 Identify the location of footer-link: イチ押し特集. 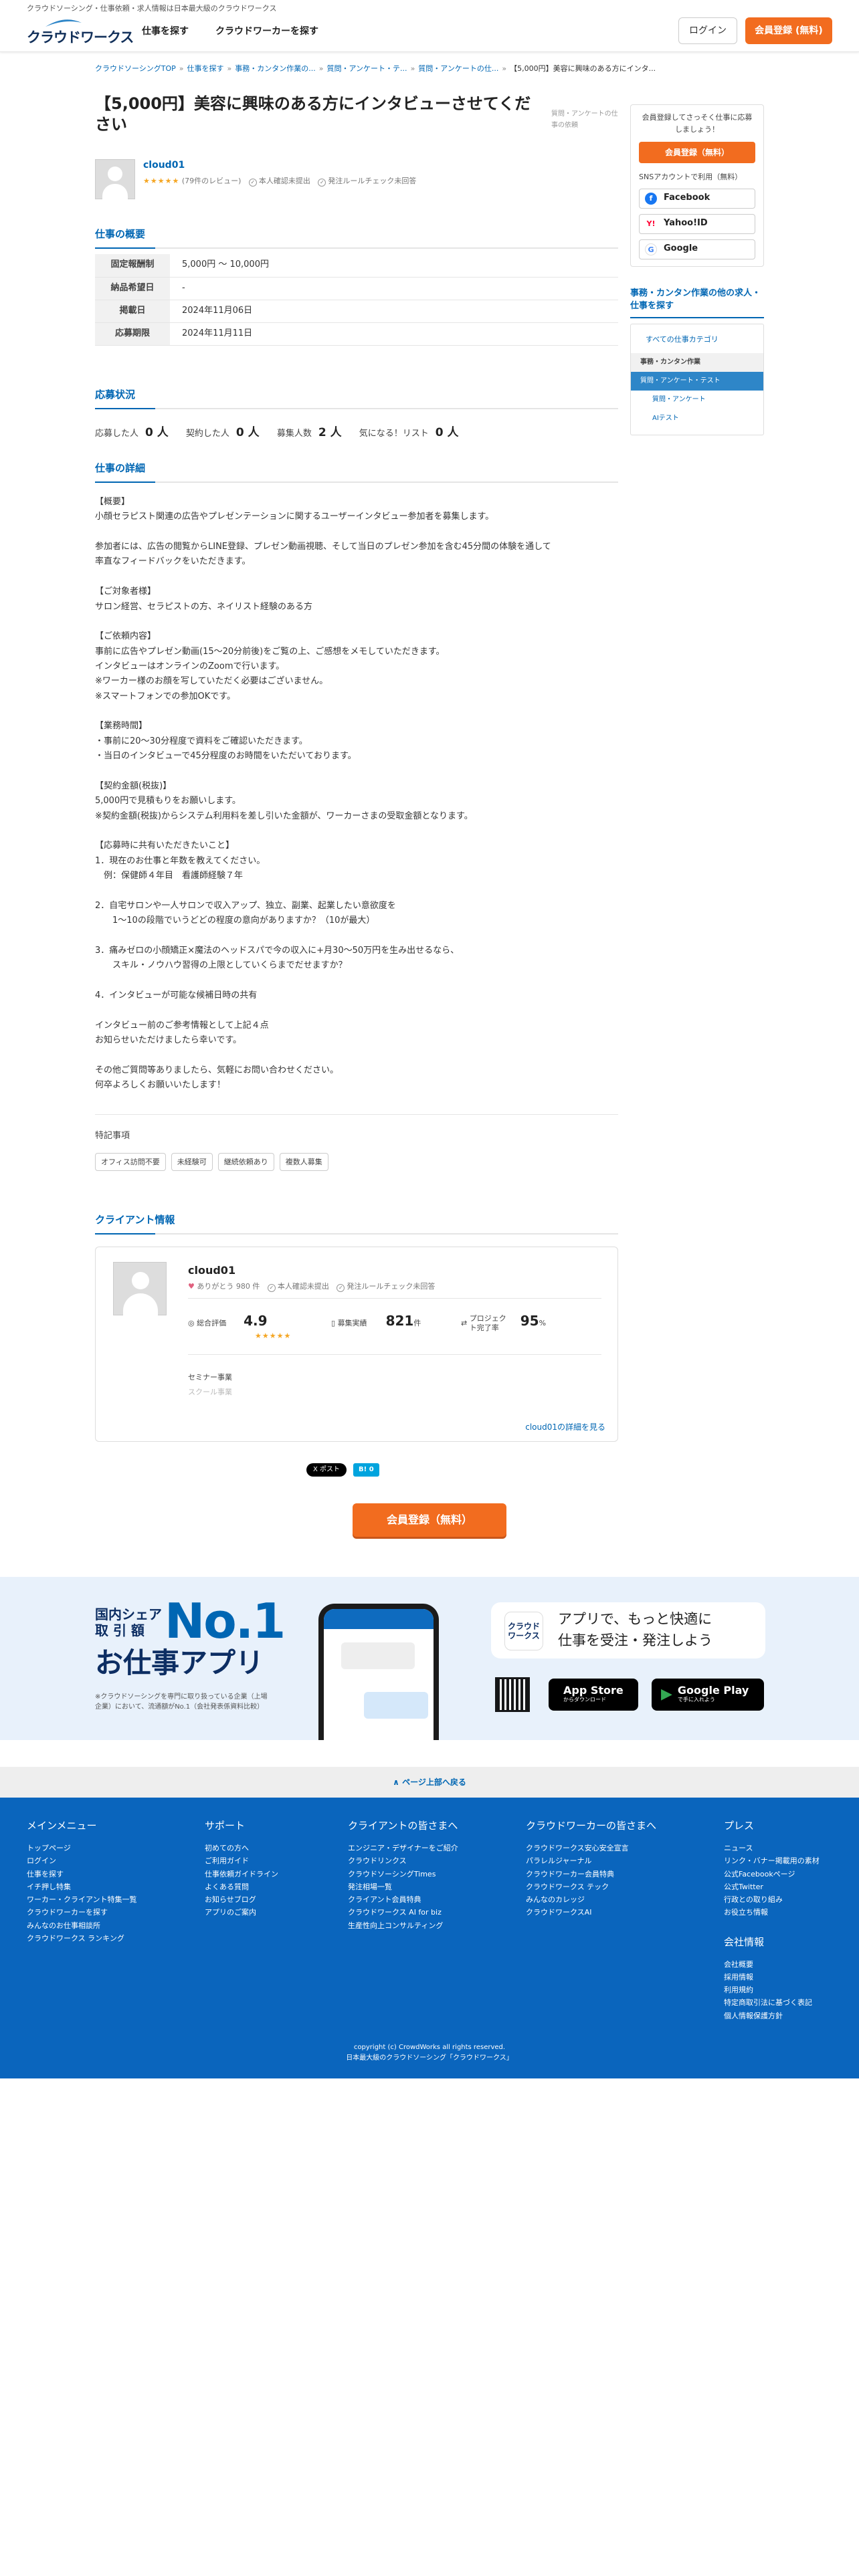
(82, 1887).